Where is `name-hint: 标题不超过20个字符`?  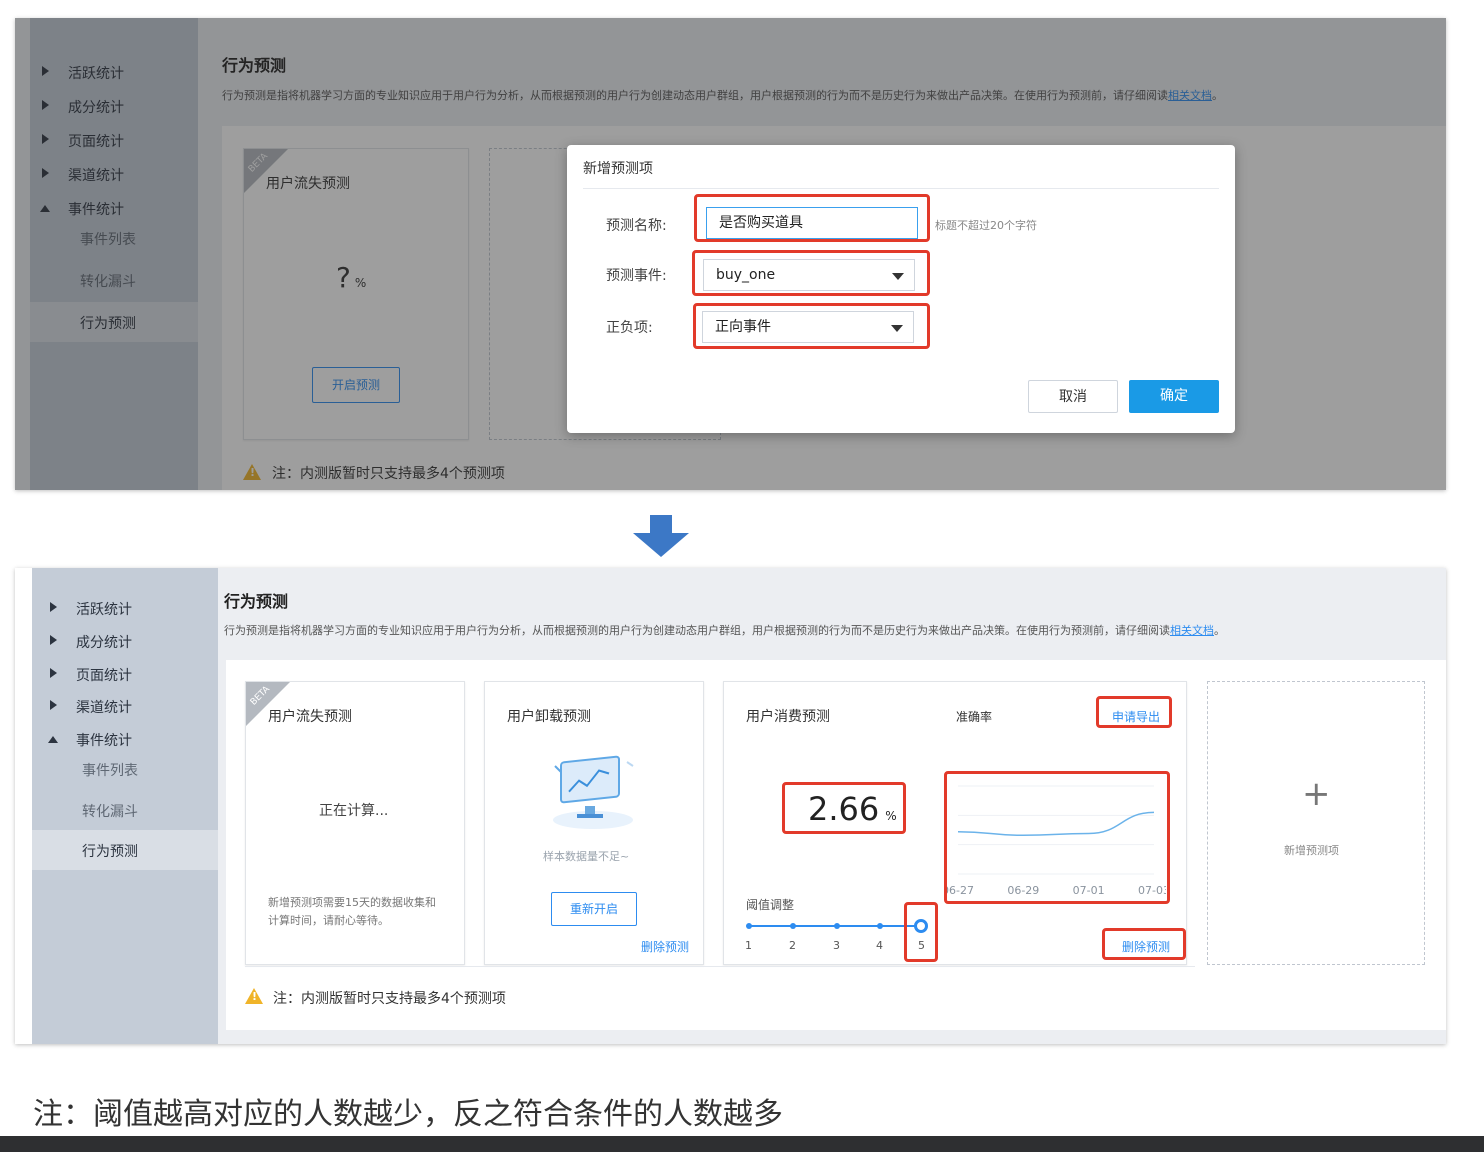 name-hint: 标题不超过20个字符 is located at coordinates (986, 225).